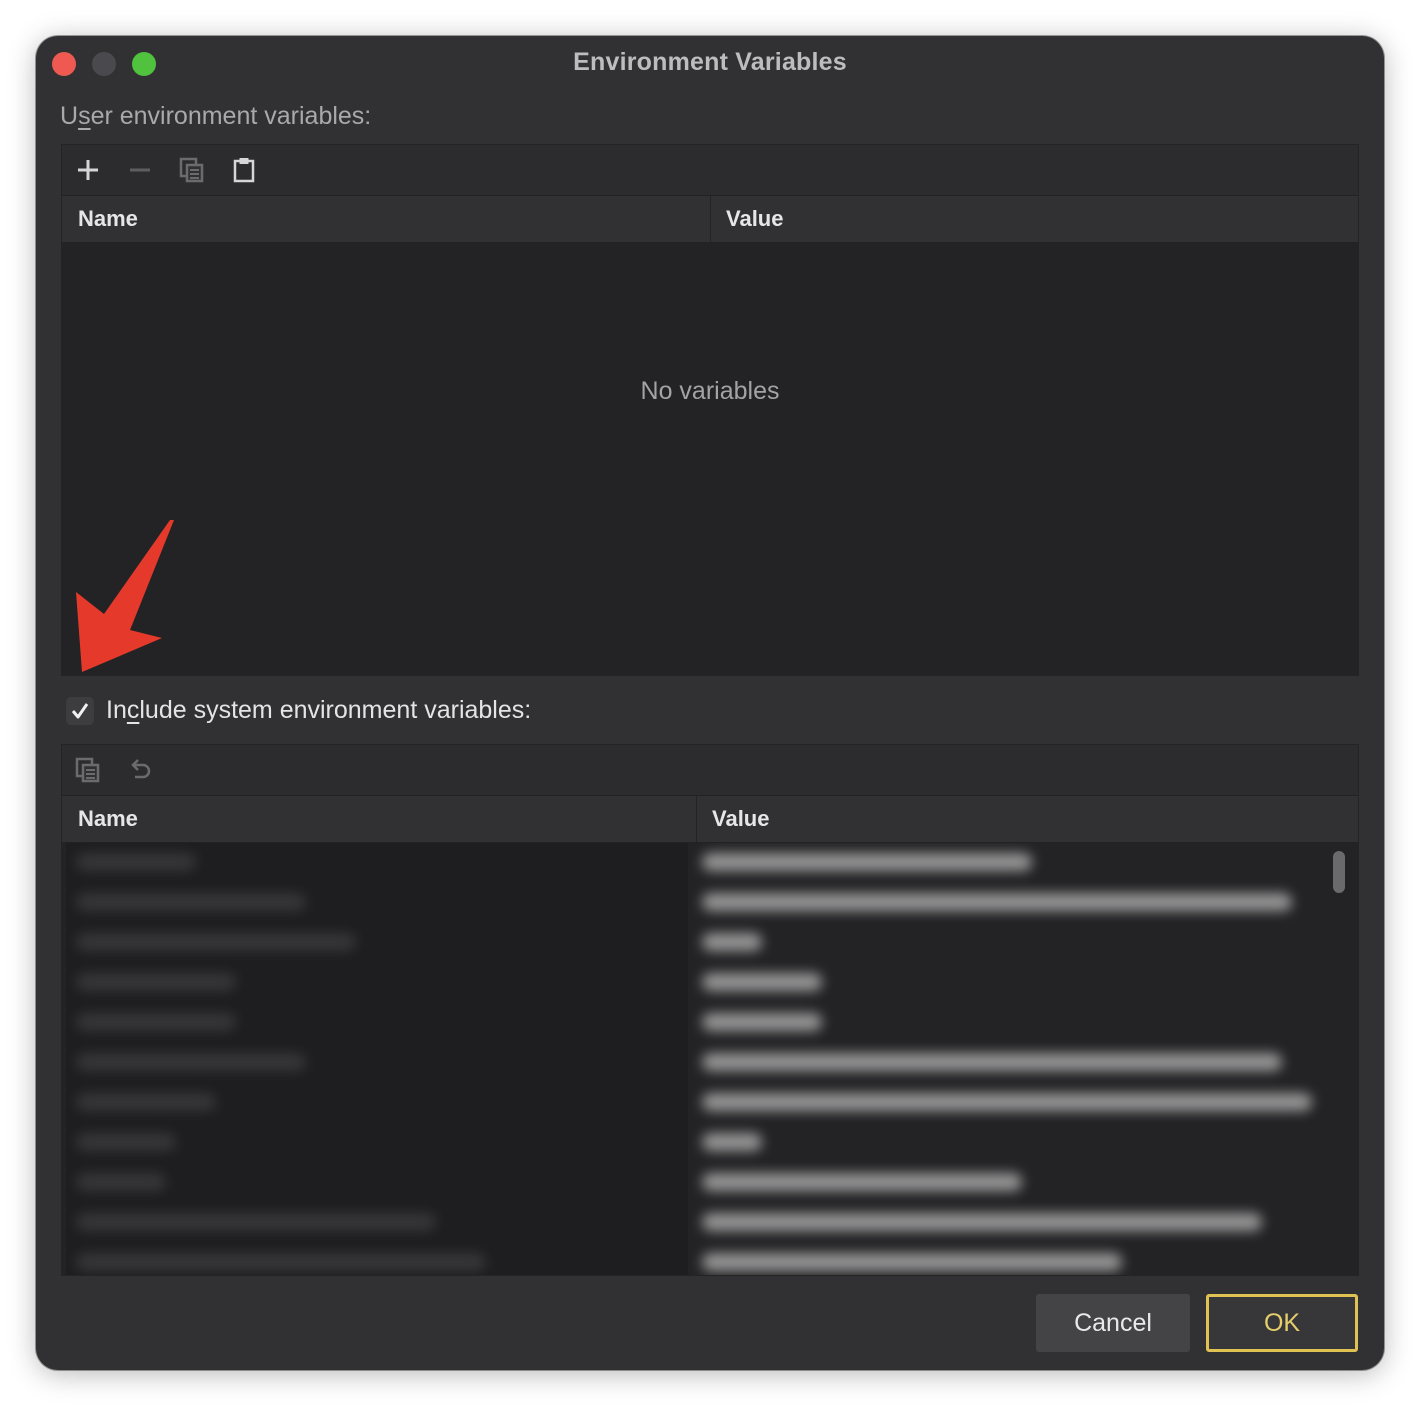  I want to click on title-bar: Environment Variables, so click(710, 64).